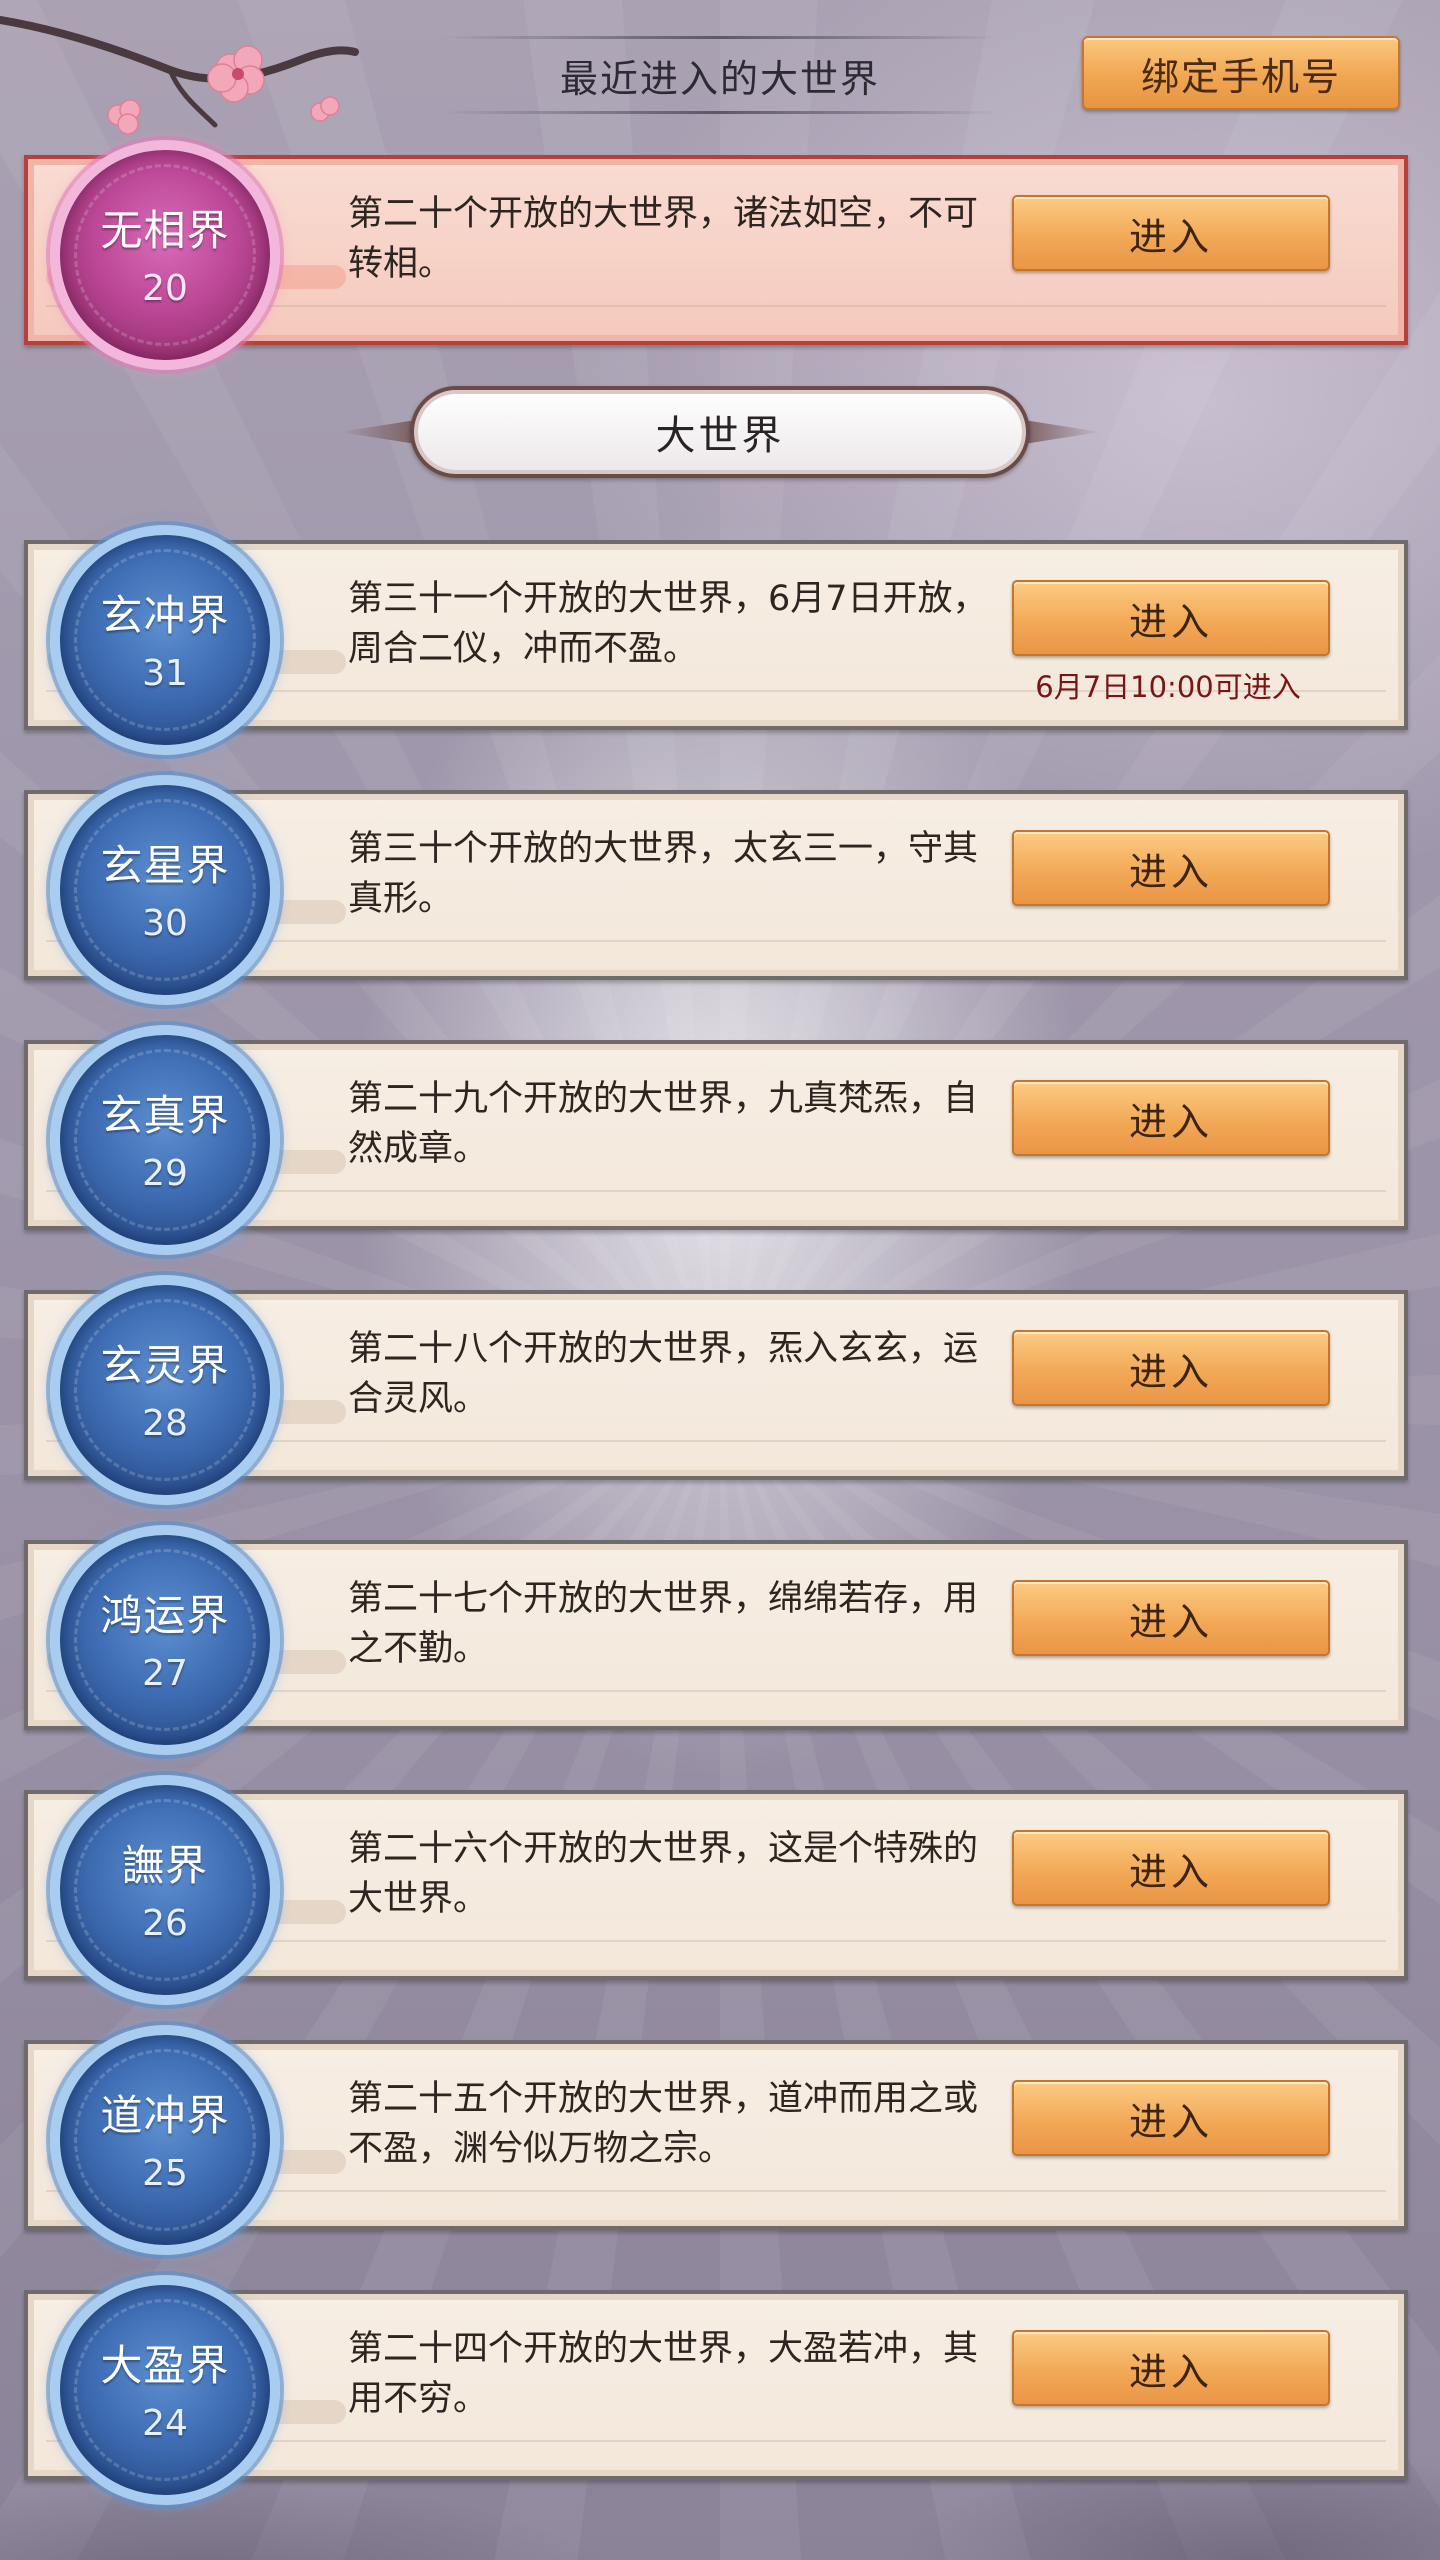  Describe the element at coordinates (719, 78) in the screenshot. I see `recent-worlds-title-text: 最近进入的大世界` at that location.